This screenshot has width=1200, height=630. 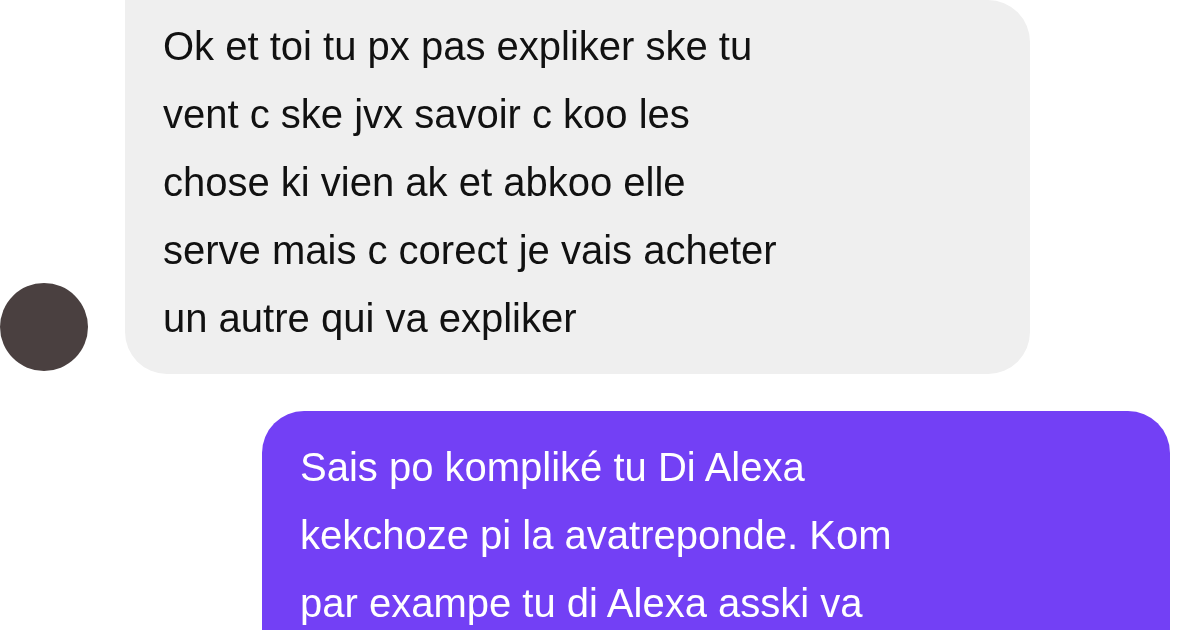 What do you see at coordinates (596, 535) in the screenshot?
I see `message-text: Sais po kompliké tu Di Alexa kekchoze pi la avatreponde. Kom par exampe tu di Alexa asski va` at bounding box center [596, 535].